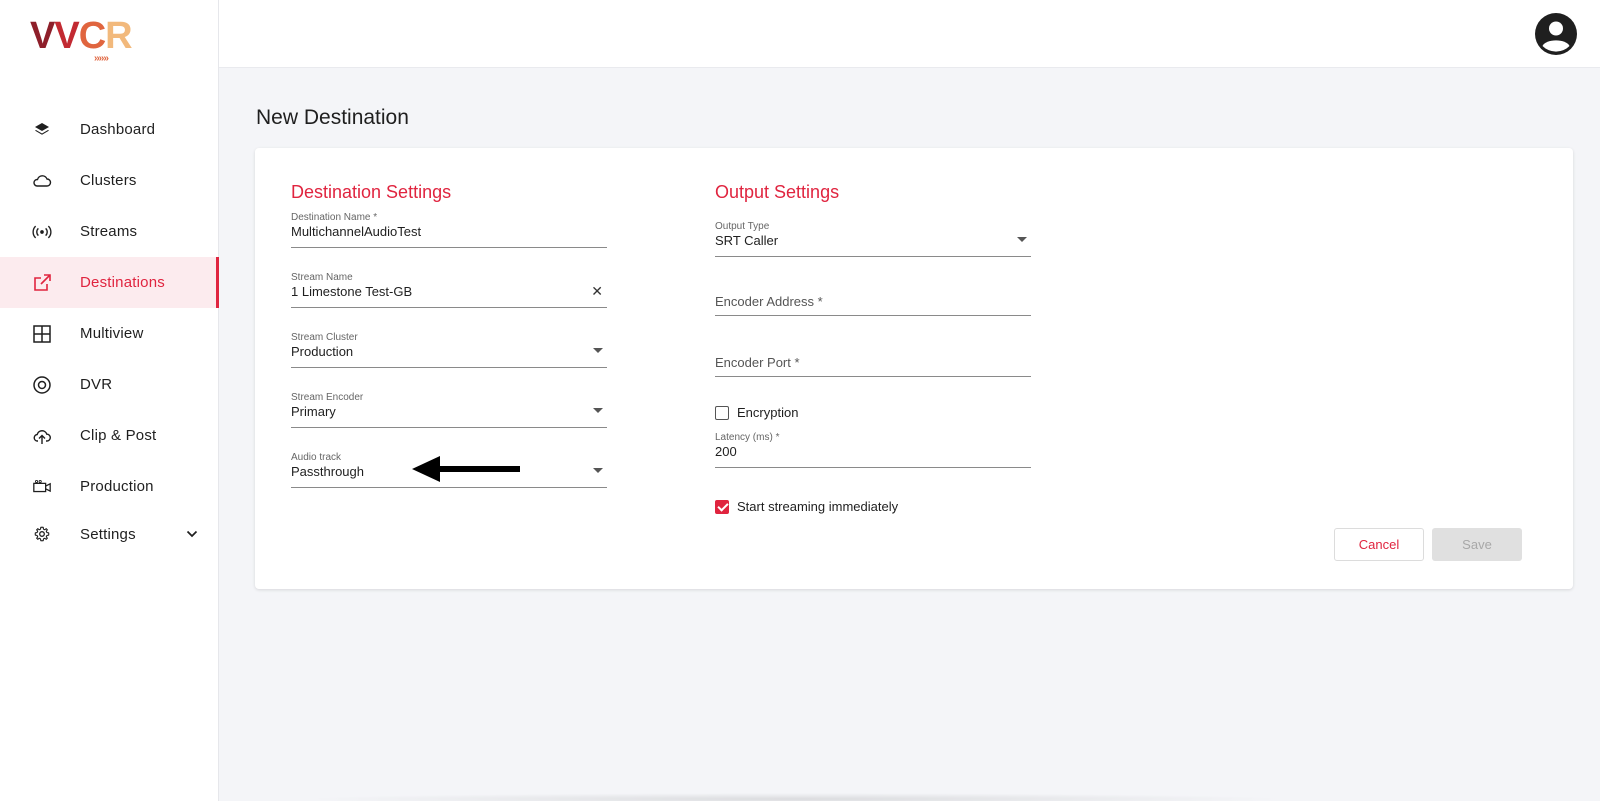  Describe the element at coordinates (316, 457) in the screenshot. I see `audio-track-label: Audio track` at that location.